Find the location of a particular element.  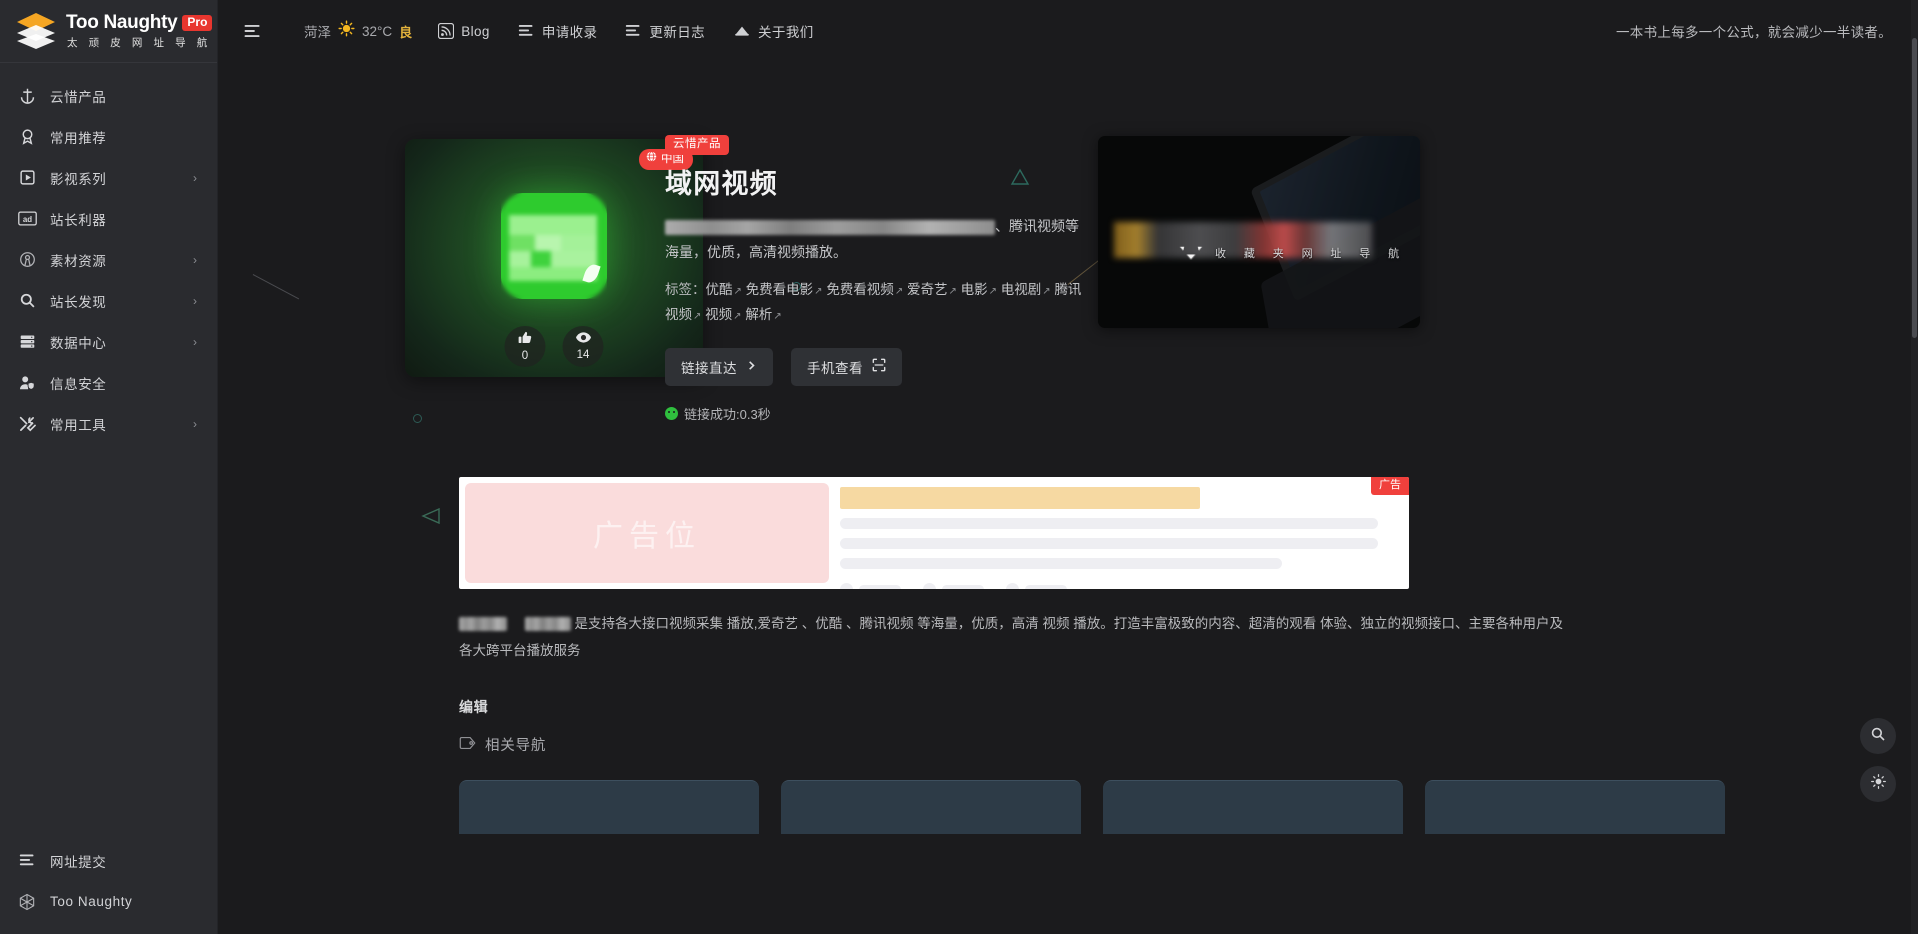

weather-city: 菏泽 is located at coordinates (317, 32).